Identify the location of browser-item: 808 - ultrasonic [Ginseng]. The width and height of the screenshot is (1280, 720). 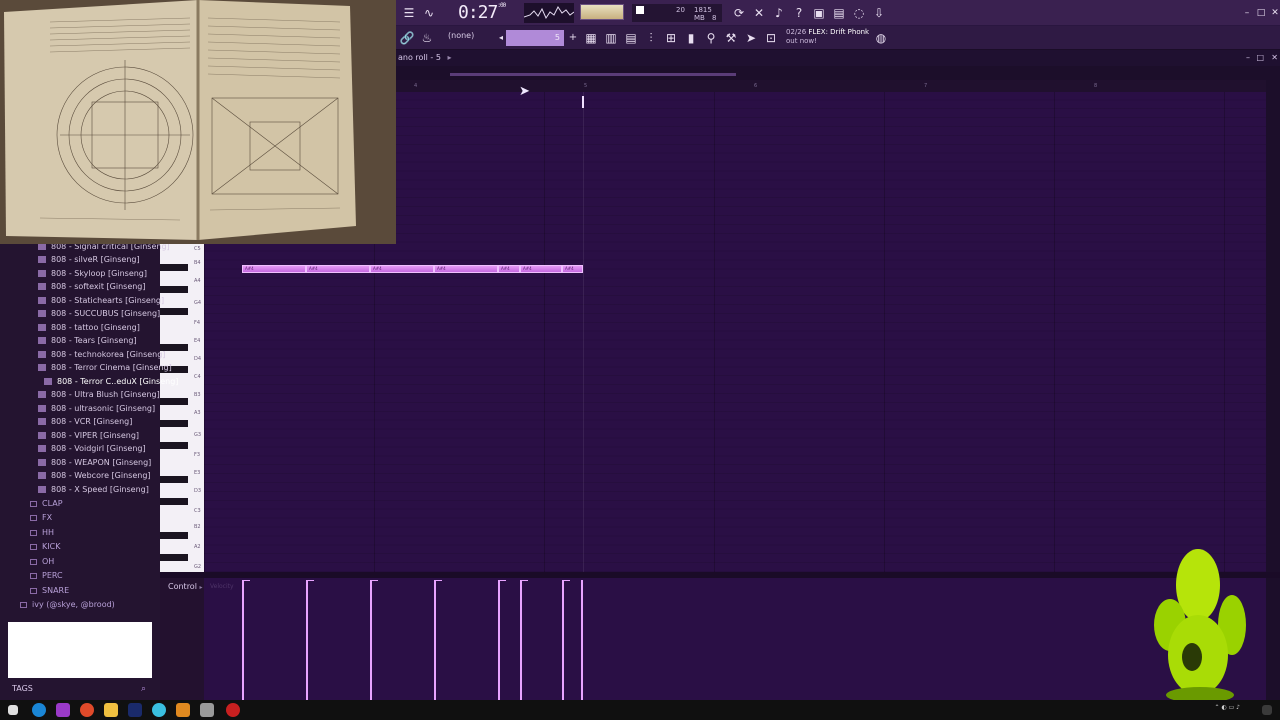
(96, 408).